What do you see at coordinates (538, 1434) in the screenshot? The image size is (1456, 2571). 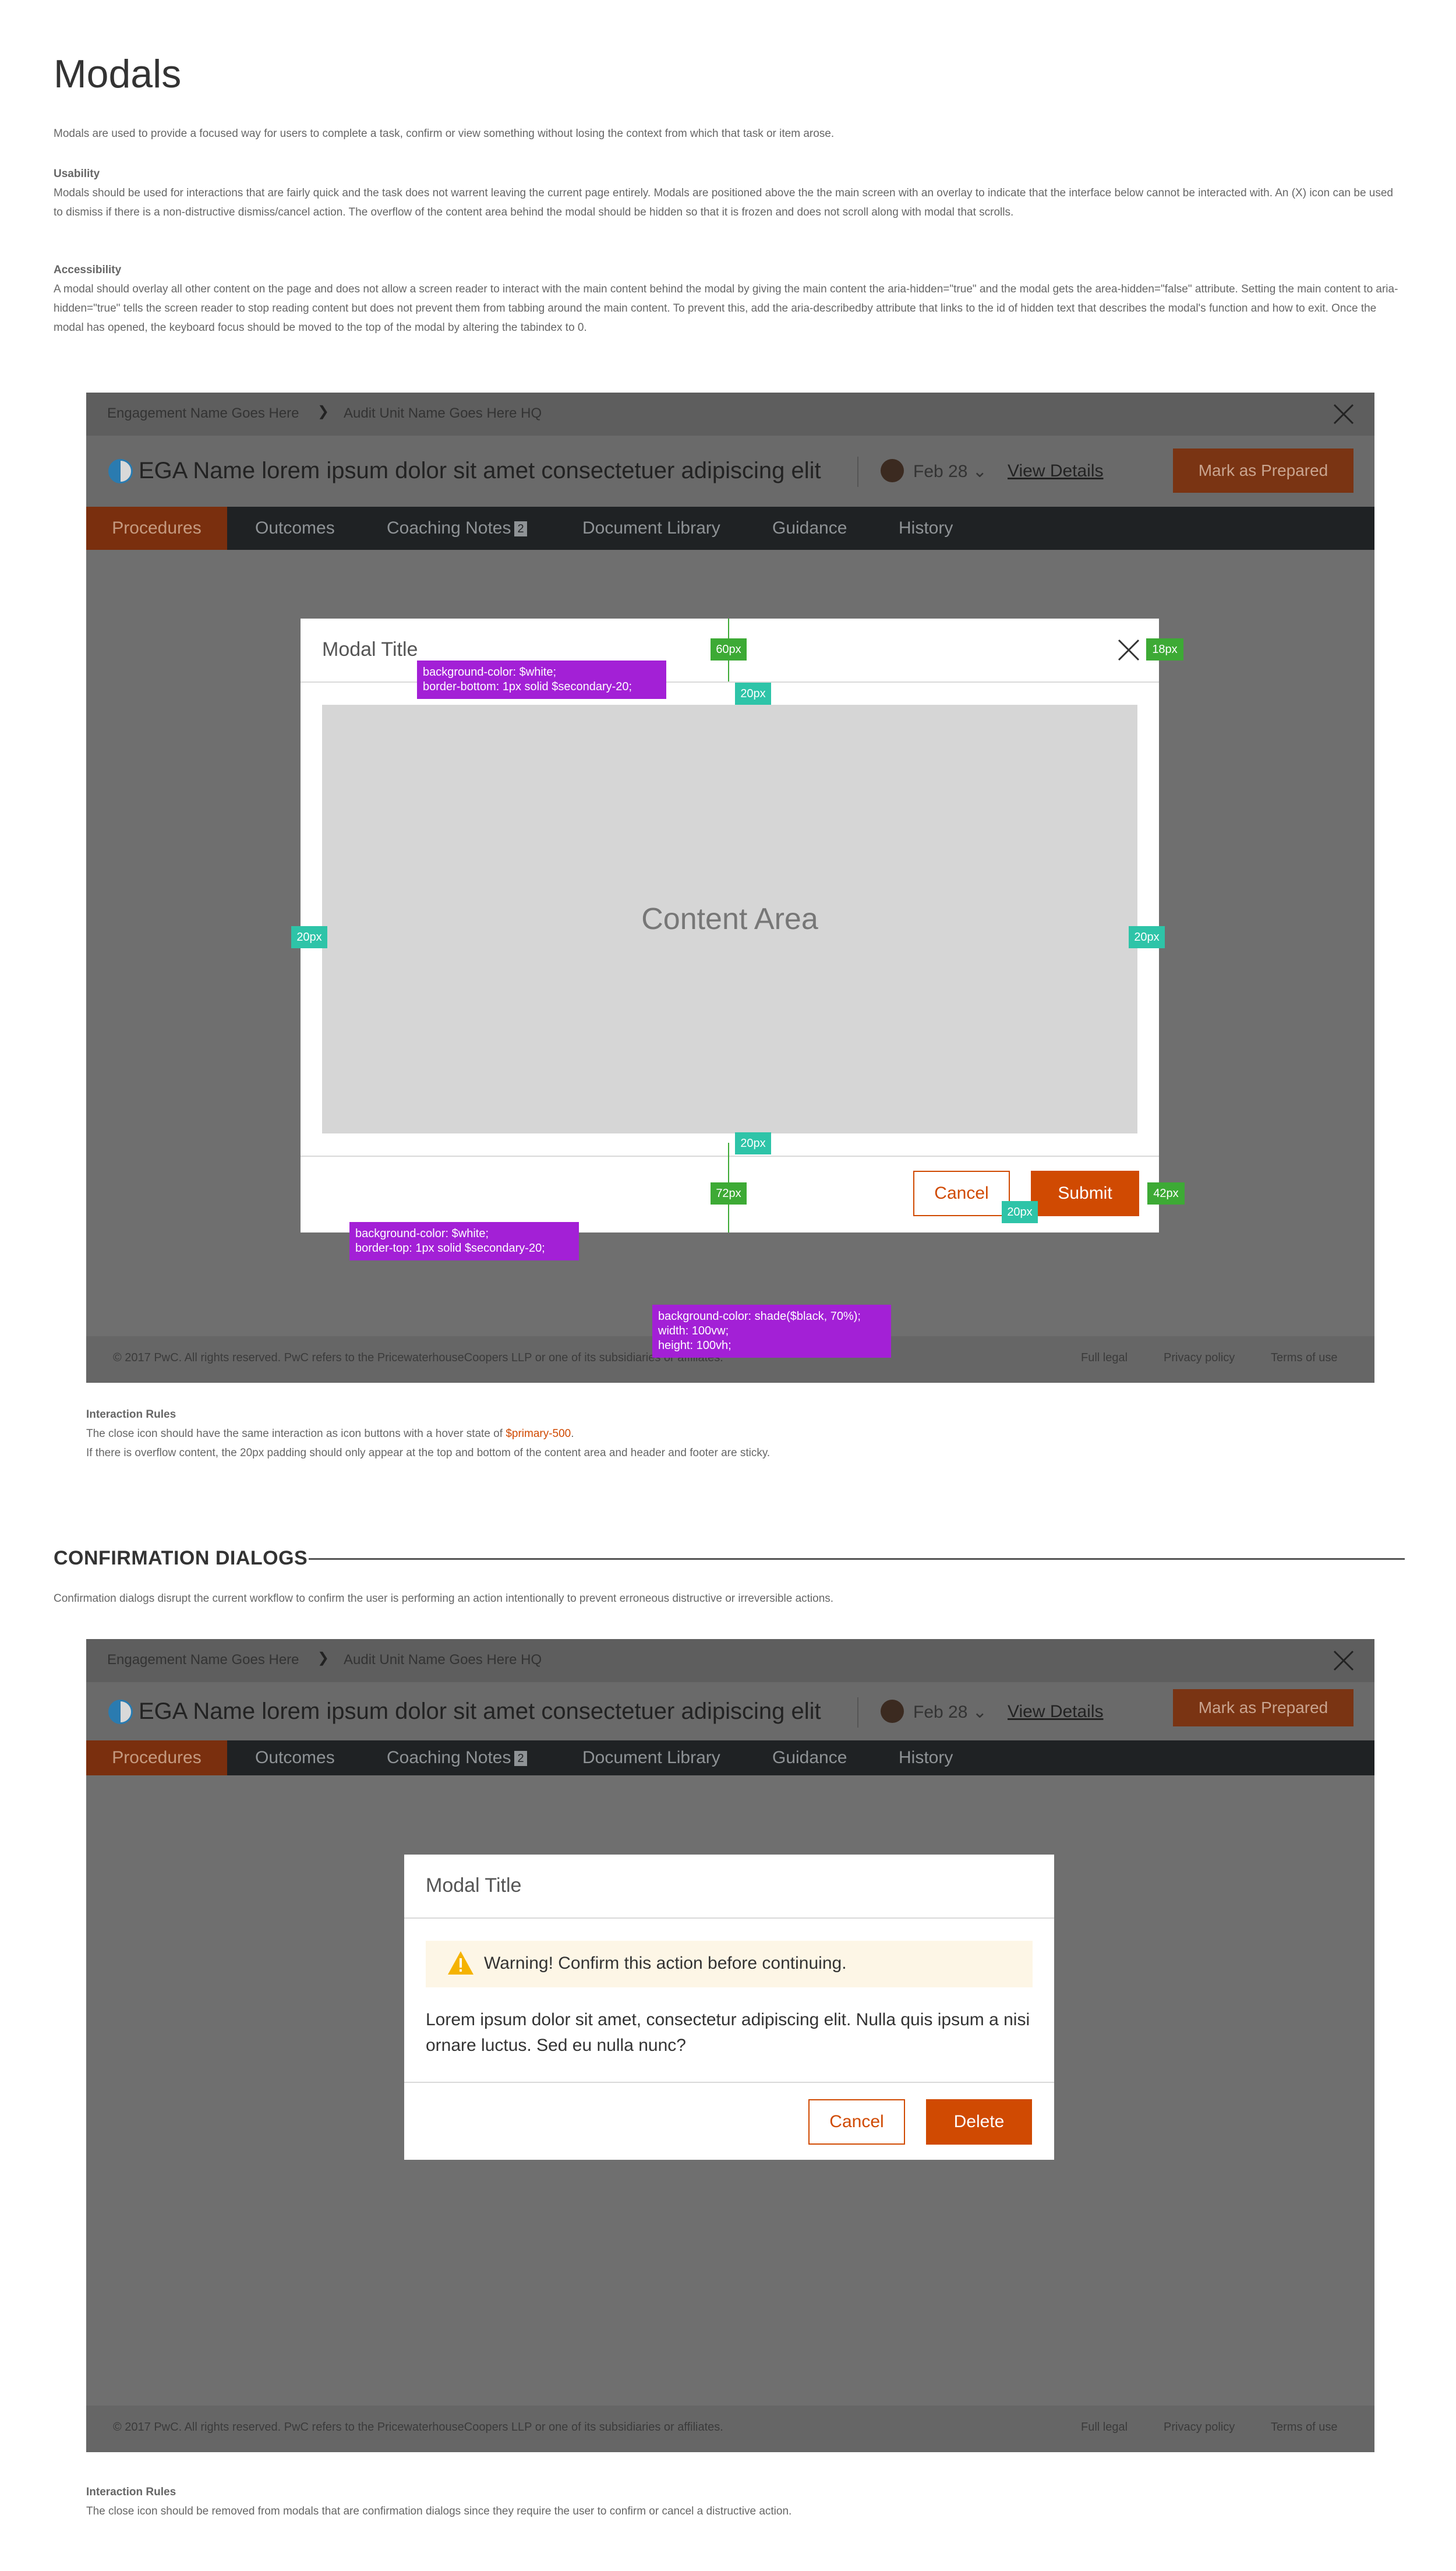 I see `primary-500-token: $primary-500` at bounding box center [538, 1434].